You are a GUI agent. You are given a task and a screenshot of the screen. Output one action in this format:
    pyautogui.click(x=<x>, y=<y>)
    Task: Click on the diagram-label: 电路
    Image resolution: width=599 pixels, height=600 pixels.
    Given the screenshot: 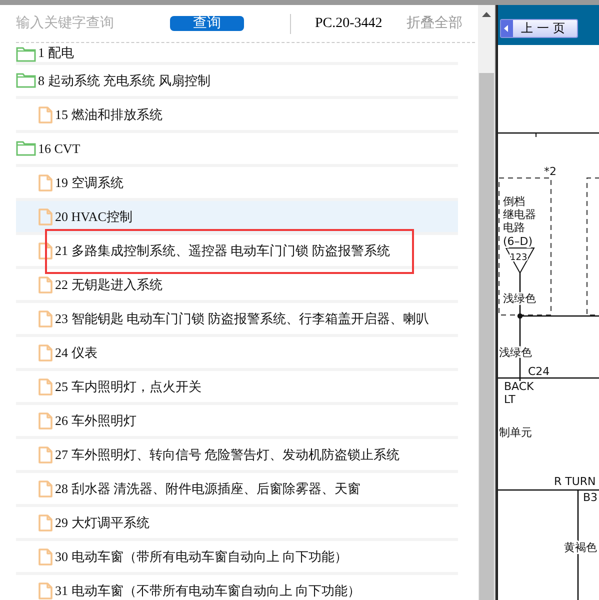 What is the action you would take?
    pyautogui.click(x=514, y=227)
    